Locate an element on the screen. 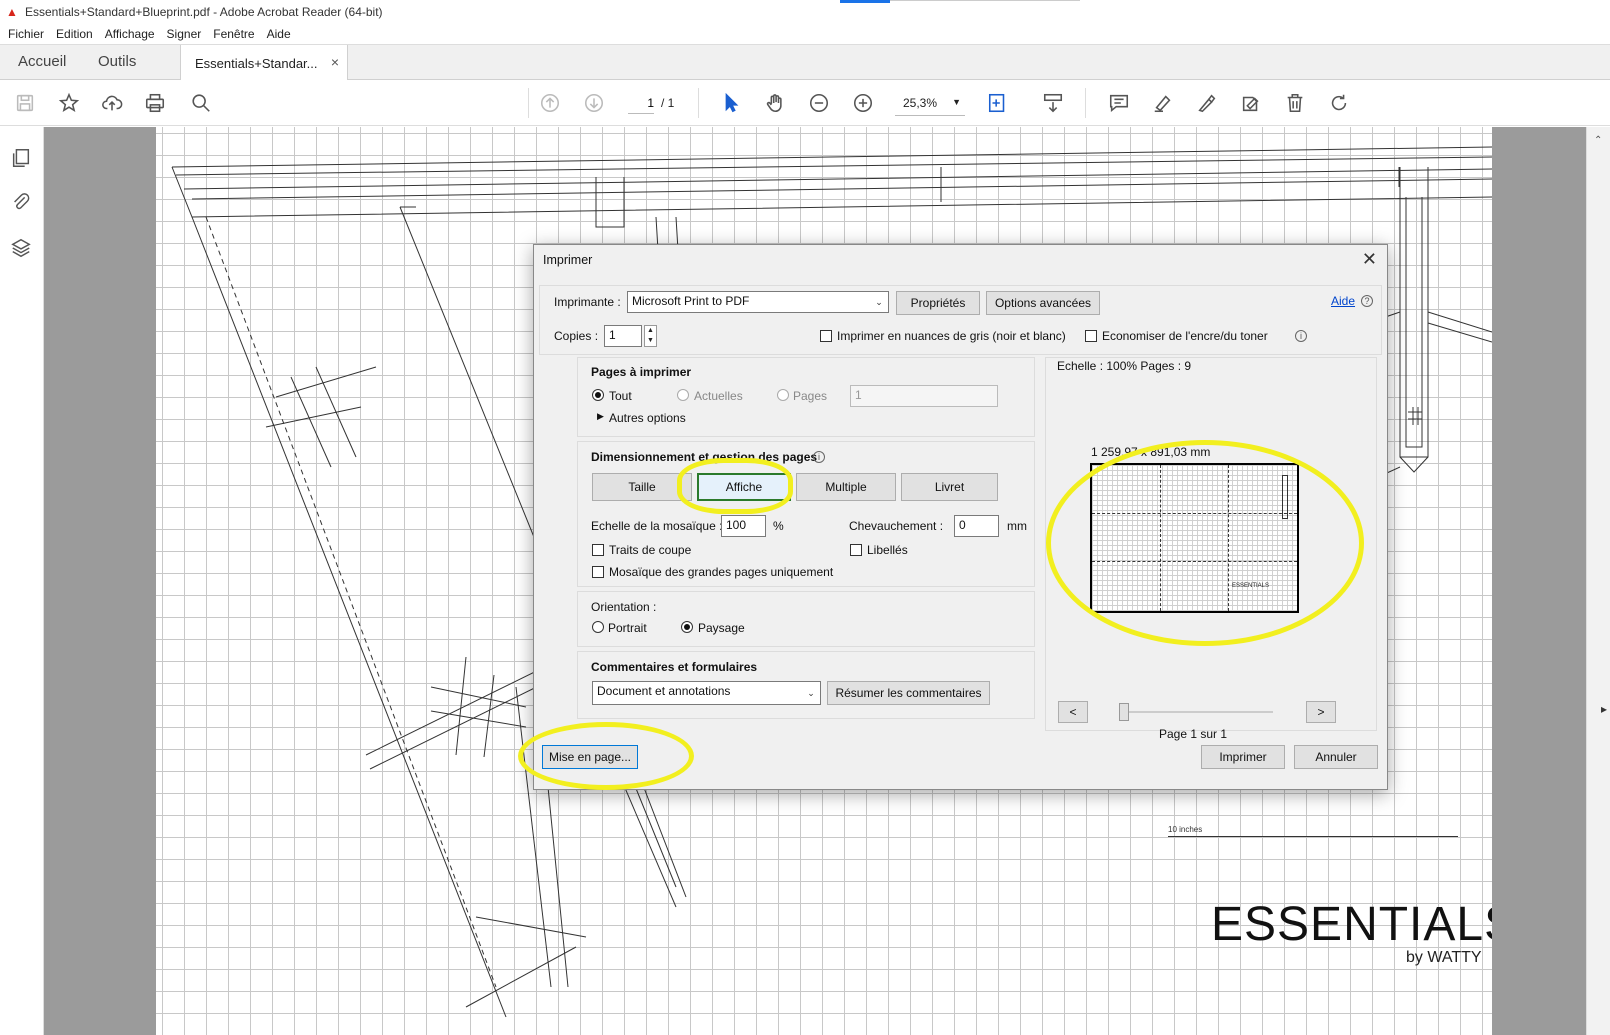 The image size is (1610, 1035). tile-scale-input: 100 is located at coordinates (743, 526).